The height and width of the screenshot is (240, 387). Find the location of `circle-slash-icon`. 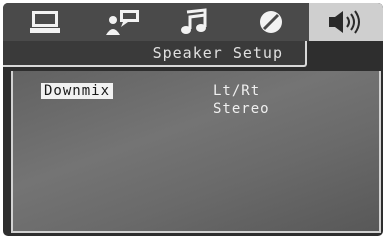

circle-slash-icon is located at coordinates (271, 22).